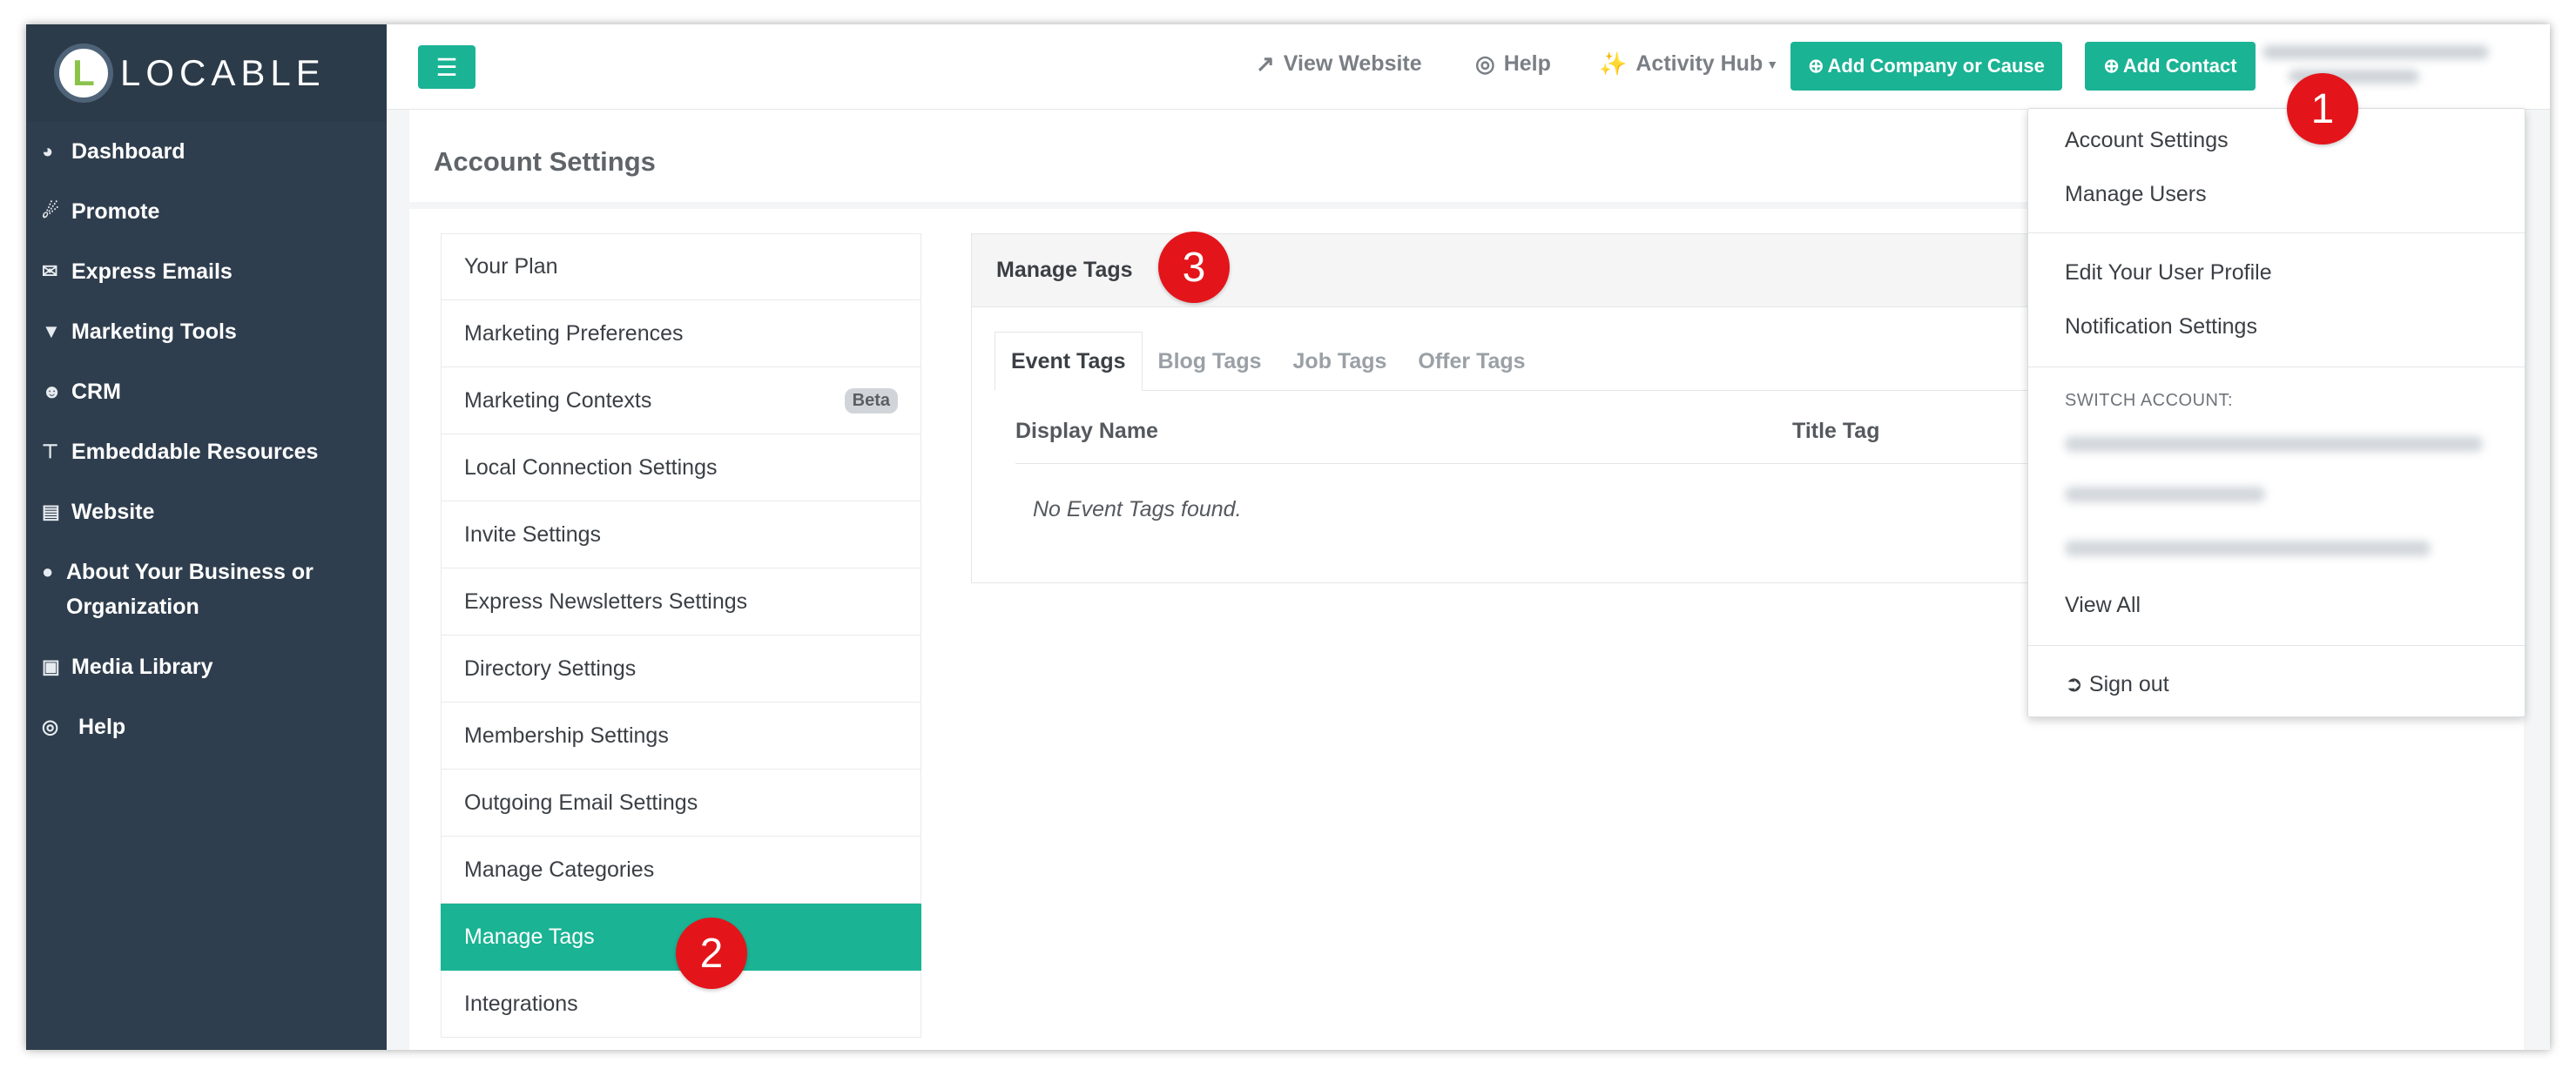  Describe the element at coordinates (1353, 63) in the screenshot. I see `view-website-label: View Website` at that location.